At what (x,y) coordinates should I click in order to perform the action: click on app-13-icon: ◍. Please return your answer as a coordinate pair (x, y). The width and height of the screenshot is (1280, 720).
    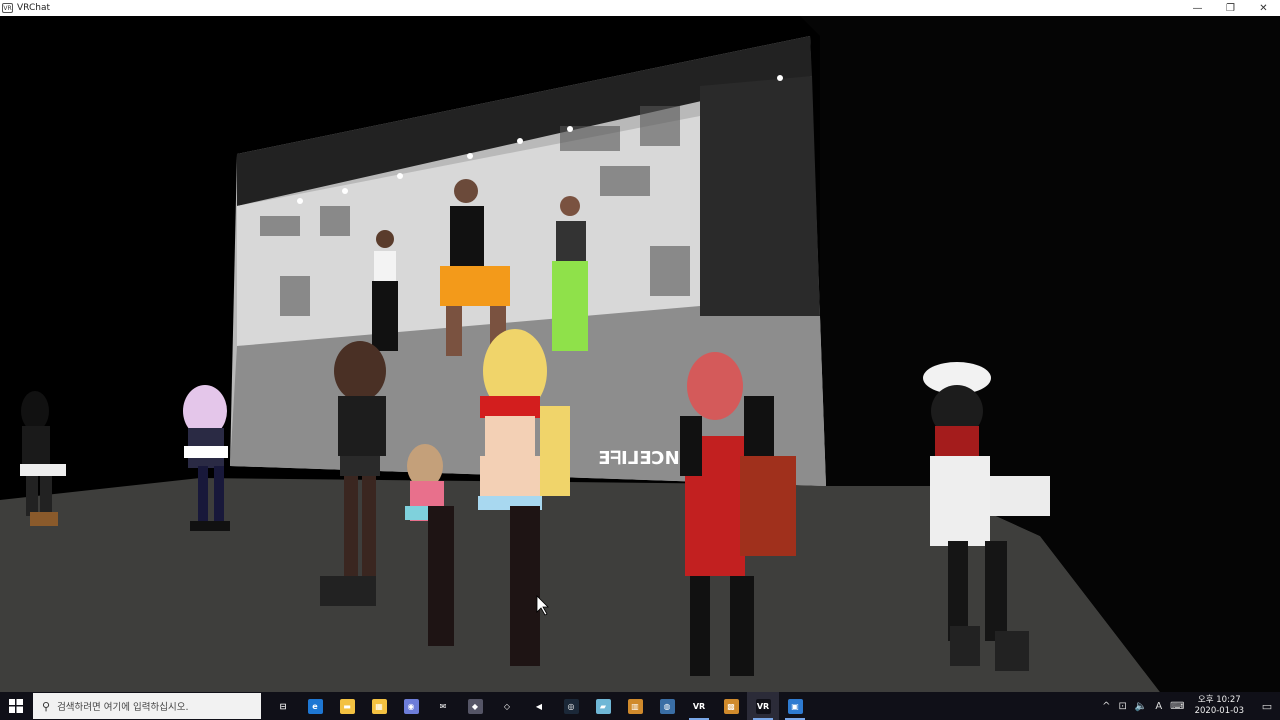
    Looking at the image, I should click on (667, 706).